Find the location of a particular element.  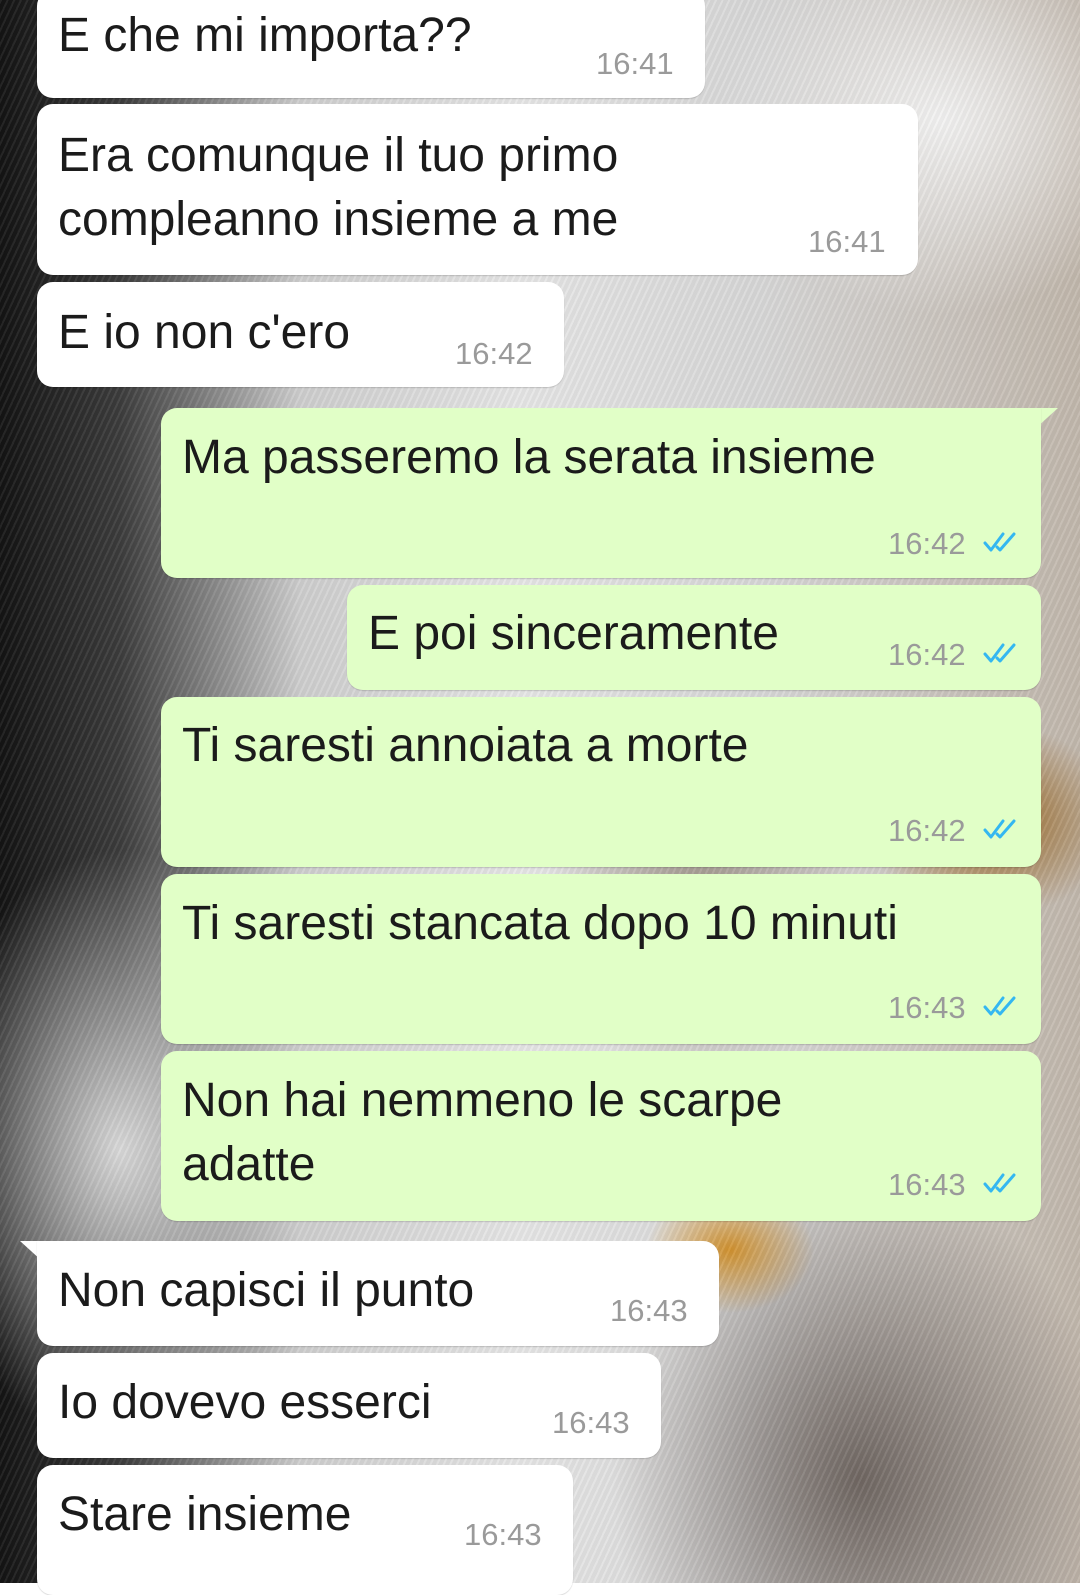

message-text: E poi sinceramente is located at coordinates (573, 633).